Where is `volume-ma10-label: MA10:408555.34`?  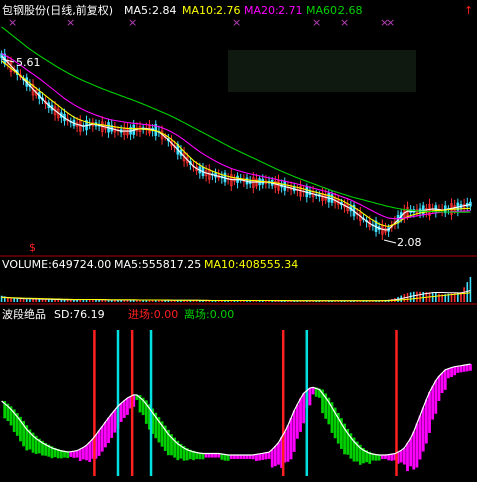
volume-ma10-label: MA10:408555.34 is located at coordinates (251, 264).